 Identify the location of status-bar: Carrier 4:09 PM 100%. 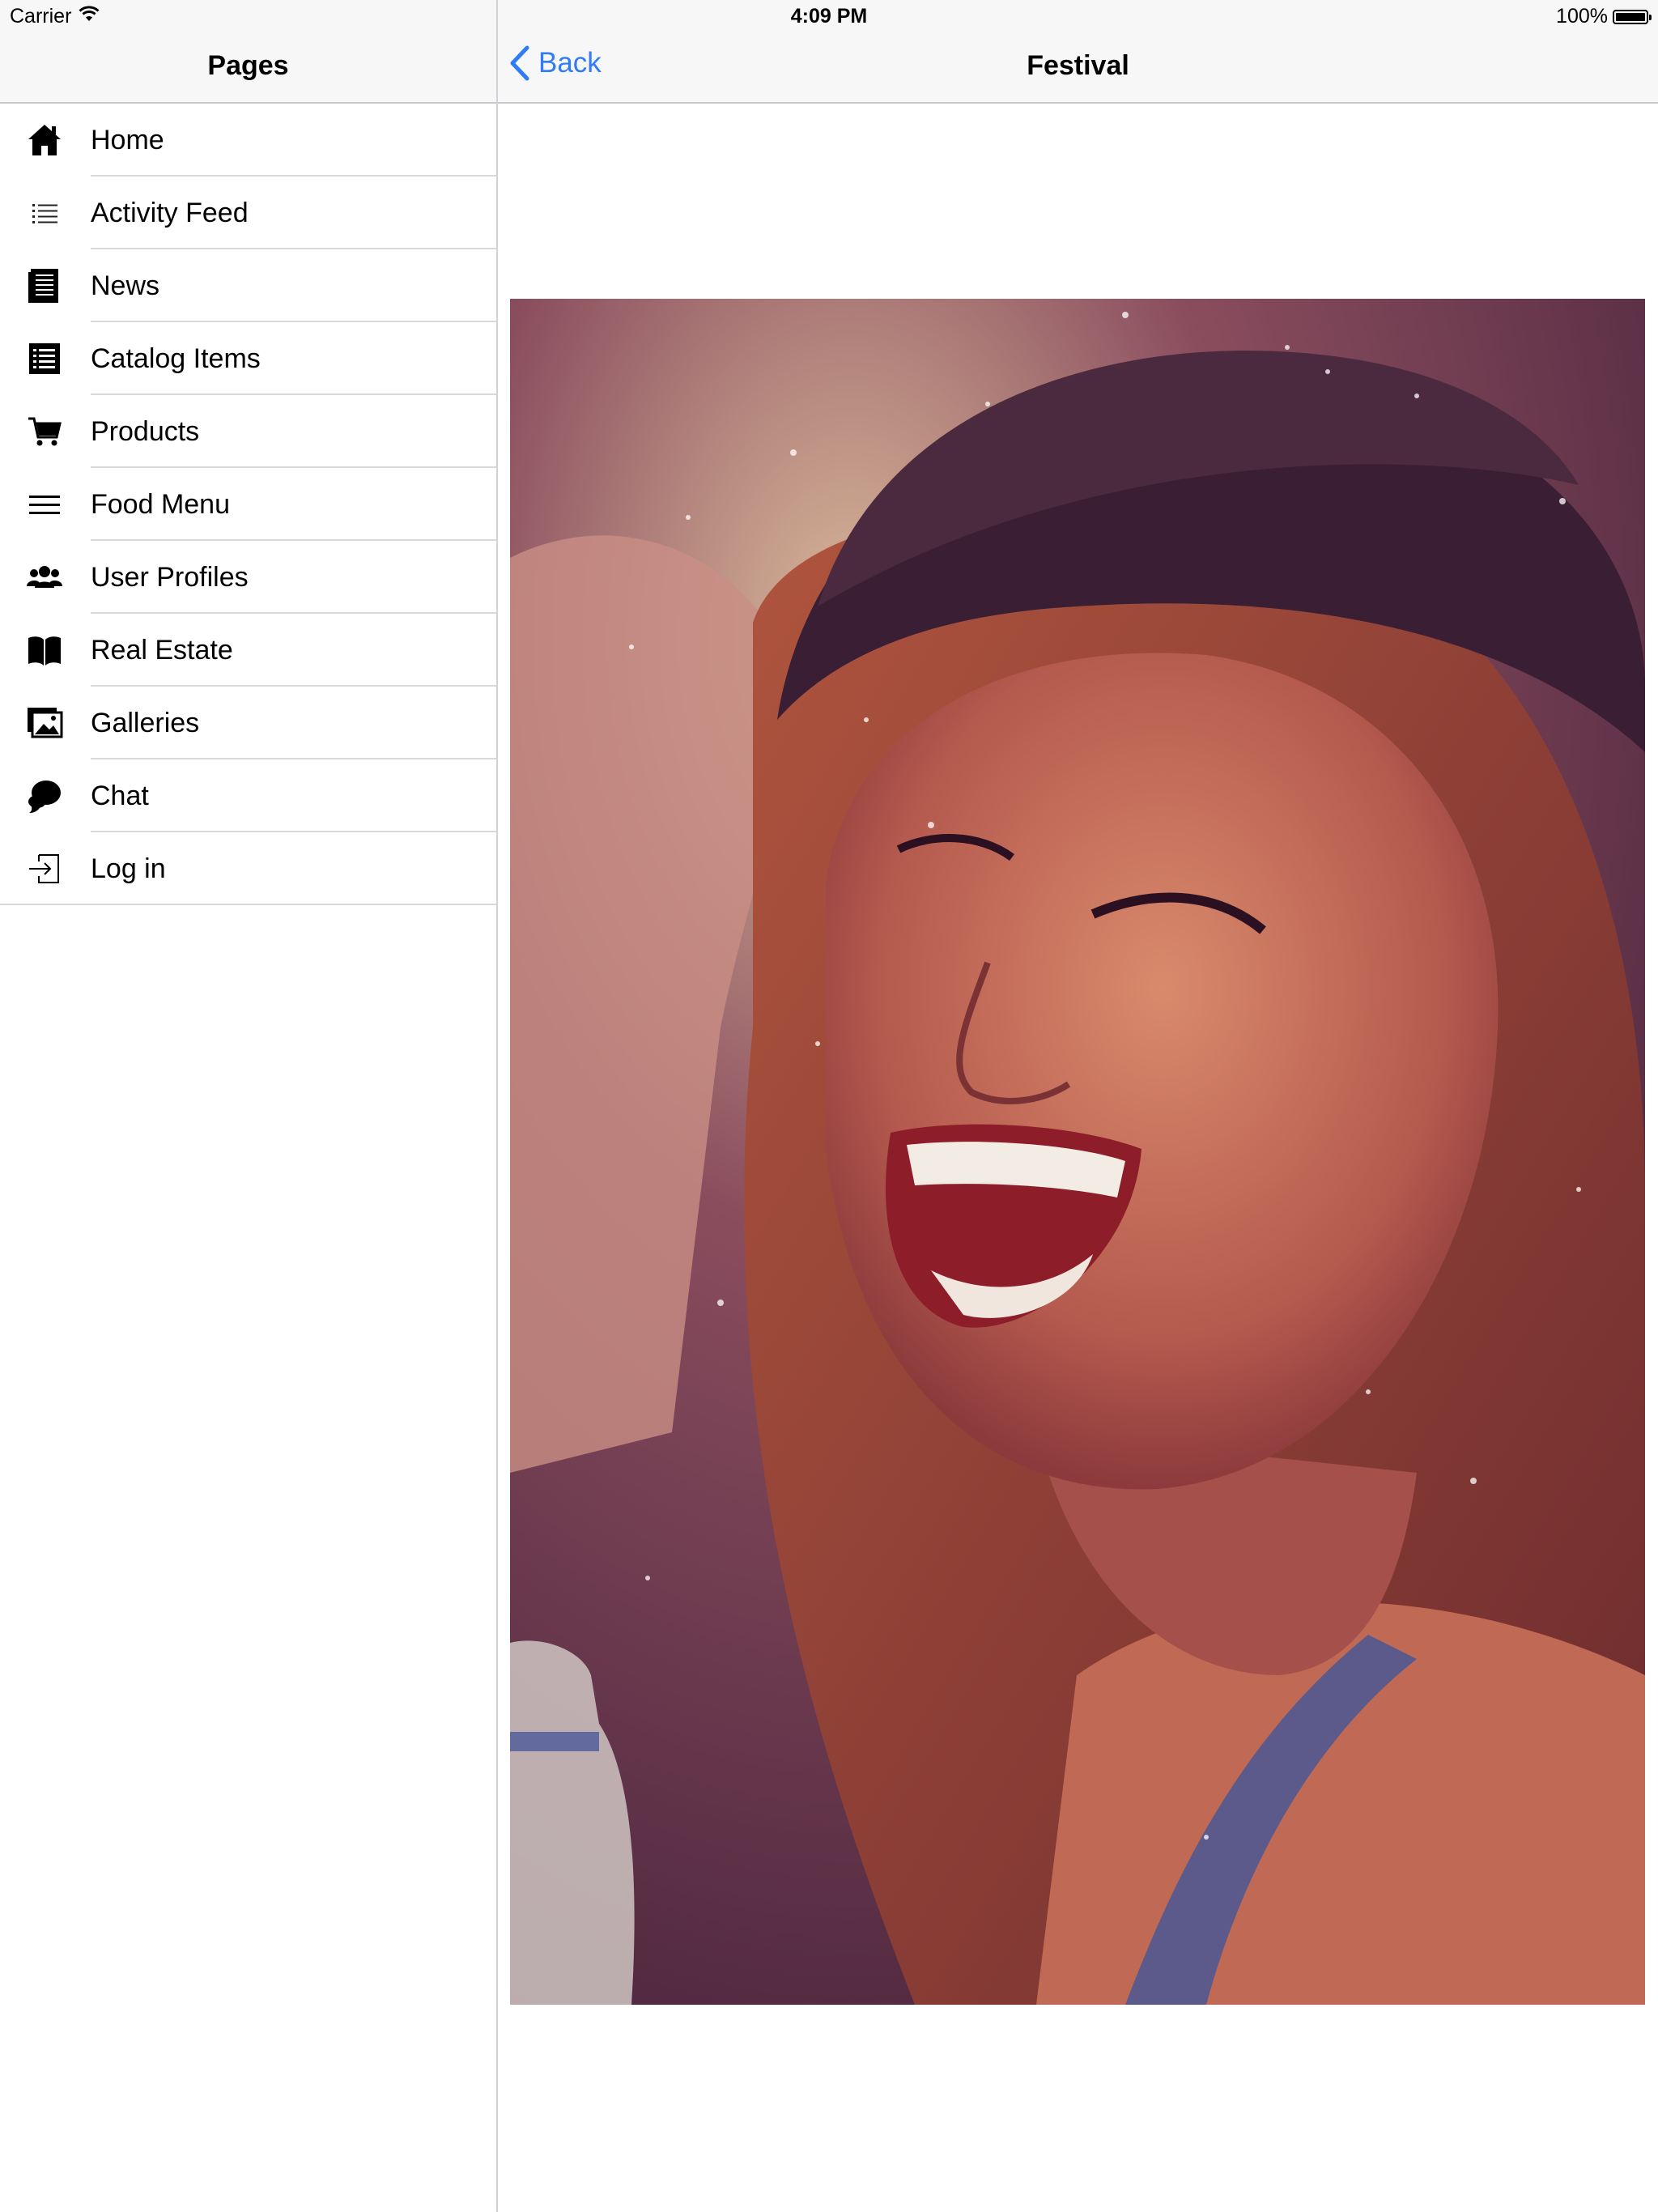
(829, 16).